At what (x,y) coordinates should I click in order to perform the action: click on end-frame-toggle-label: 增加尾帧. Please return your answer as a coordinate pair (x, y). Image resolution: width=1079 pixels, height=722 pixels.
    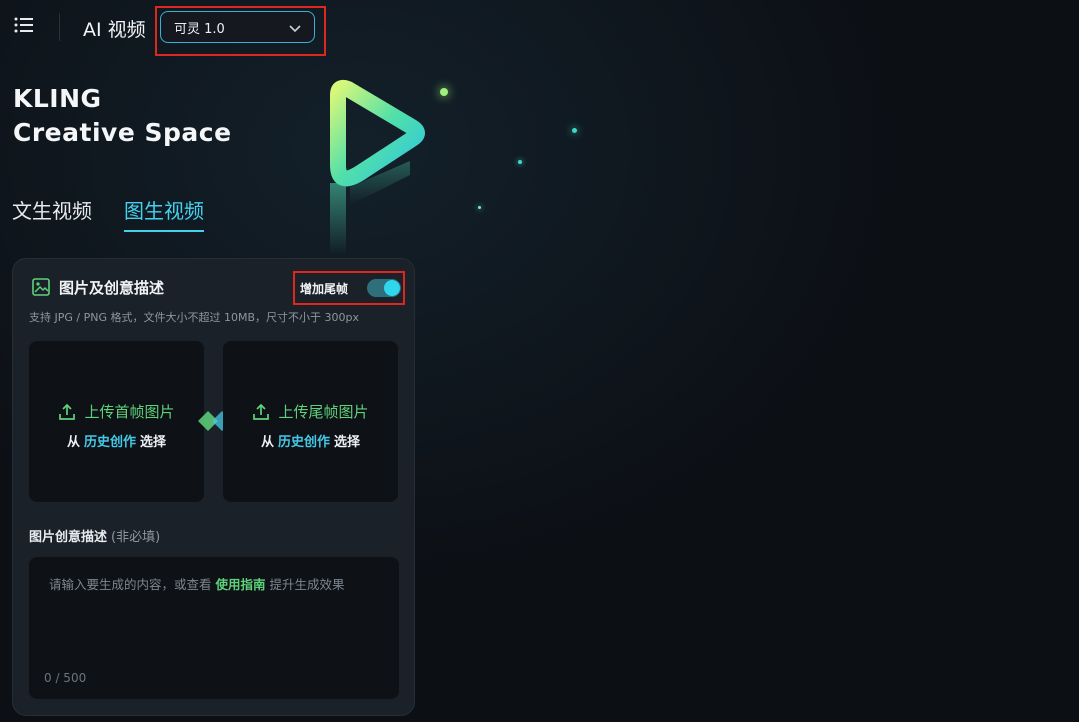
    Looking at the image, I should click on (324, 289).